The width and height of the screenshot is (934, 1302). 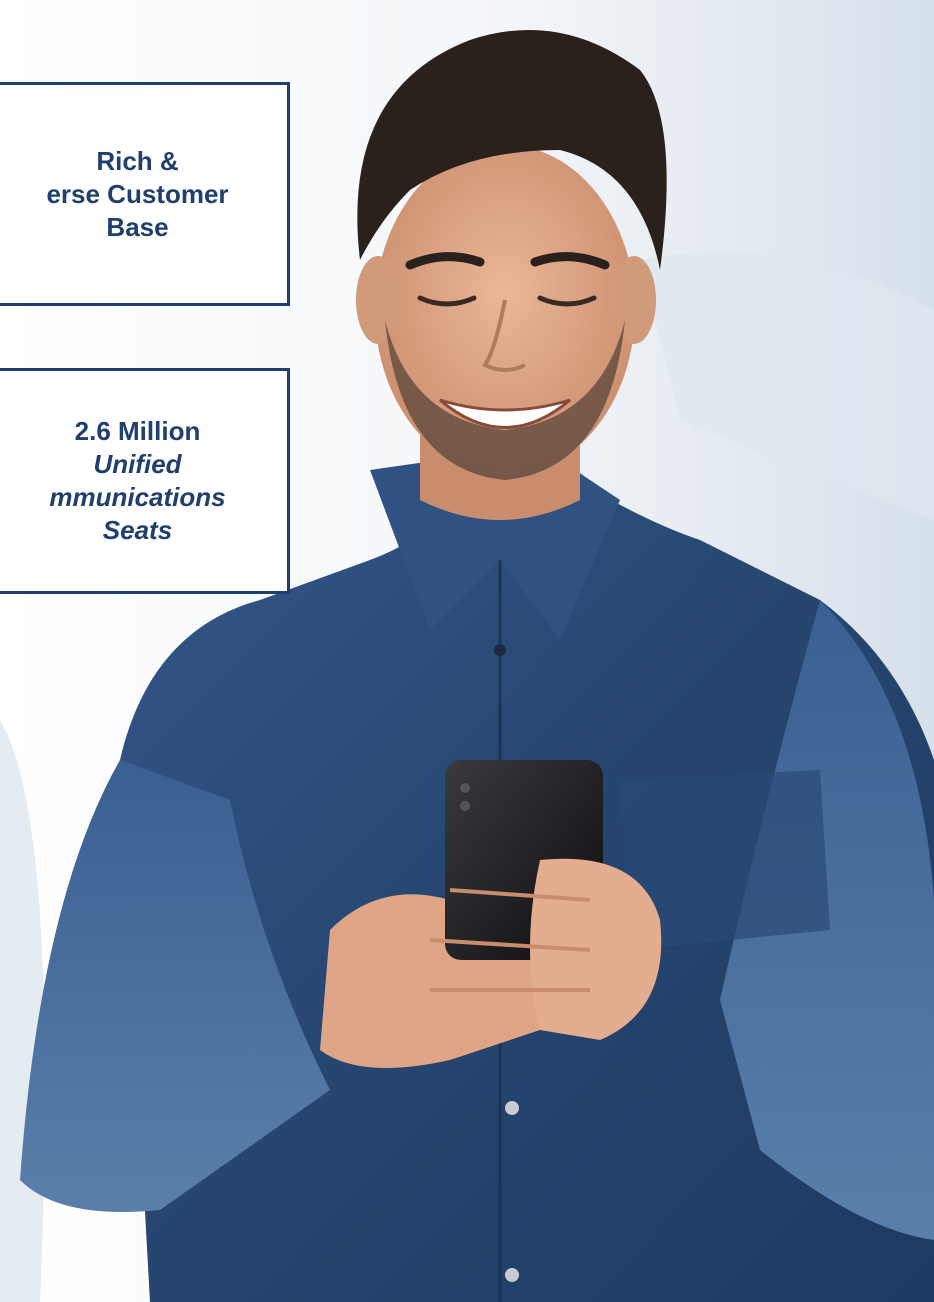 What do you see at coordinates (145, 481) in the screenshot?
I see `stat-box-uc-seats: 2.6 Million Unified mmunications Seats` at bounding box center [145, 481].